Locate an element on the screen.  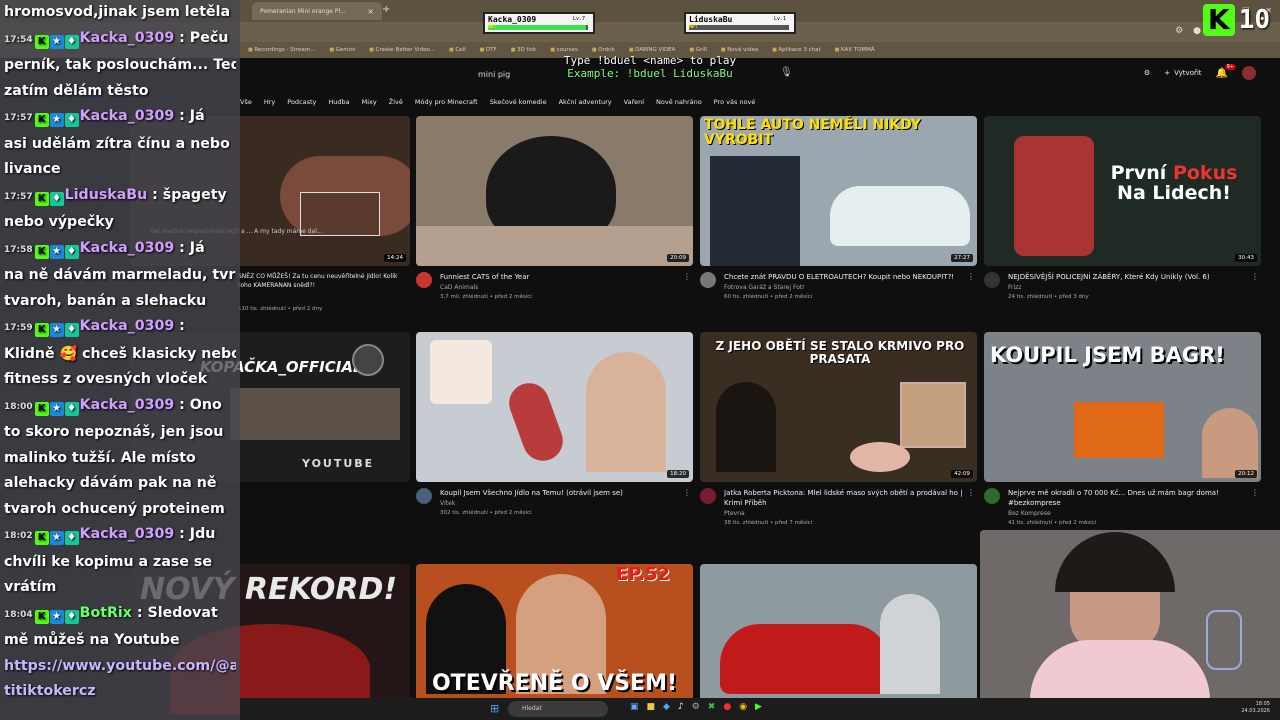
bookmark-item: Cell is located at coordinates (457, 50).